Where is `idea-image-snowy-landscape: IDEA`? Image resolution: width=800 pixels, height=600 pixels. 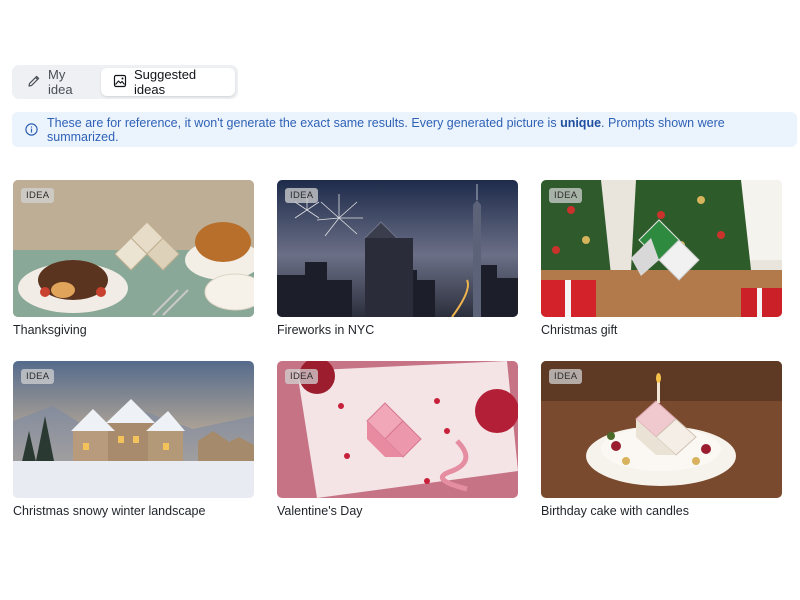 idea-image-snowy-landscape: IDEA is located at coordinates (133, 429).